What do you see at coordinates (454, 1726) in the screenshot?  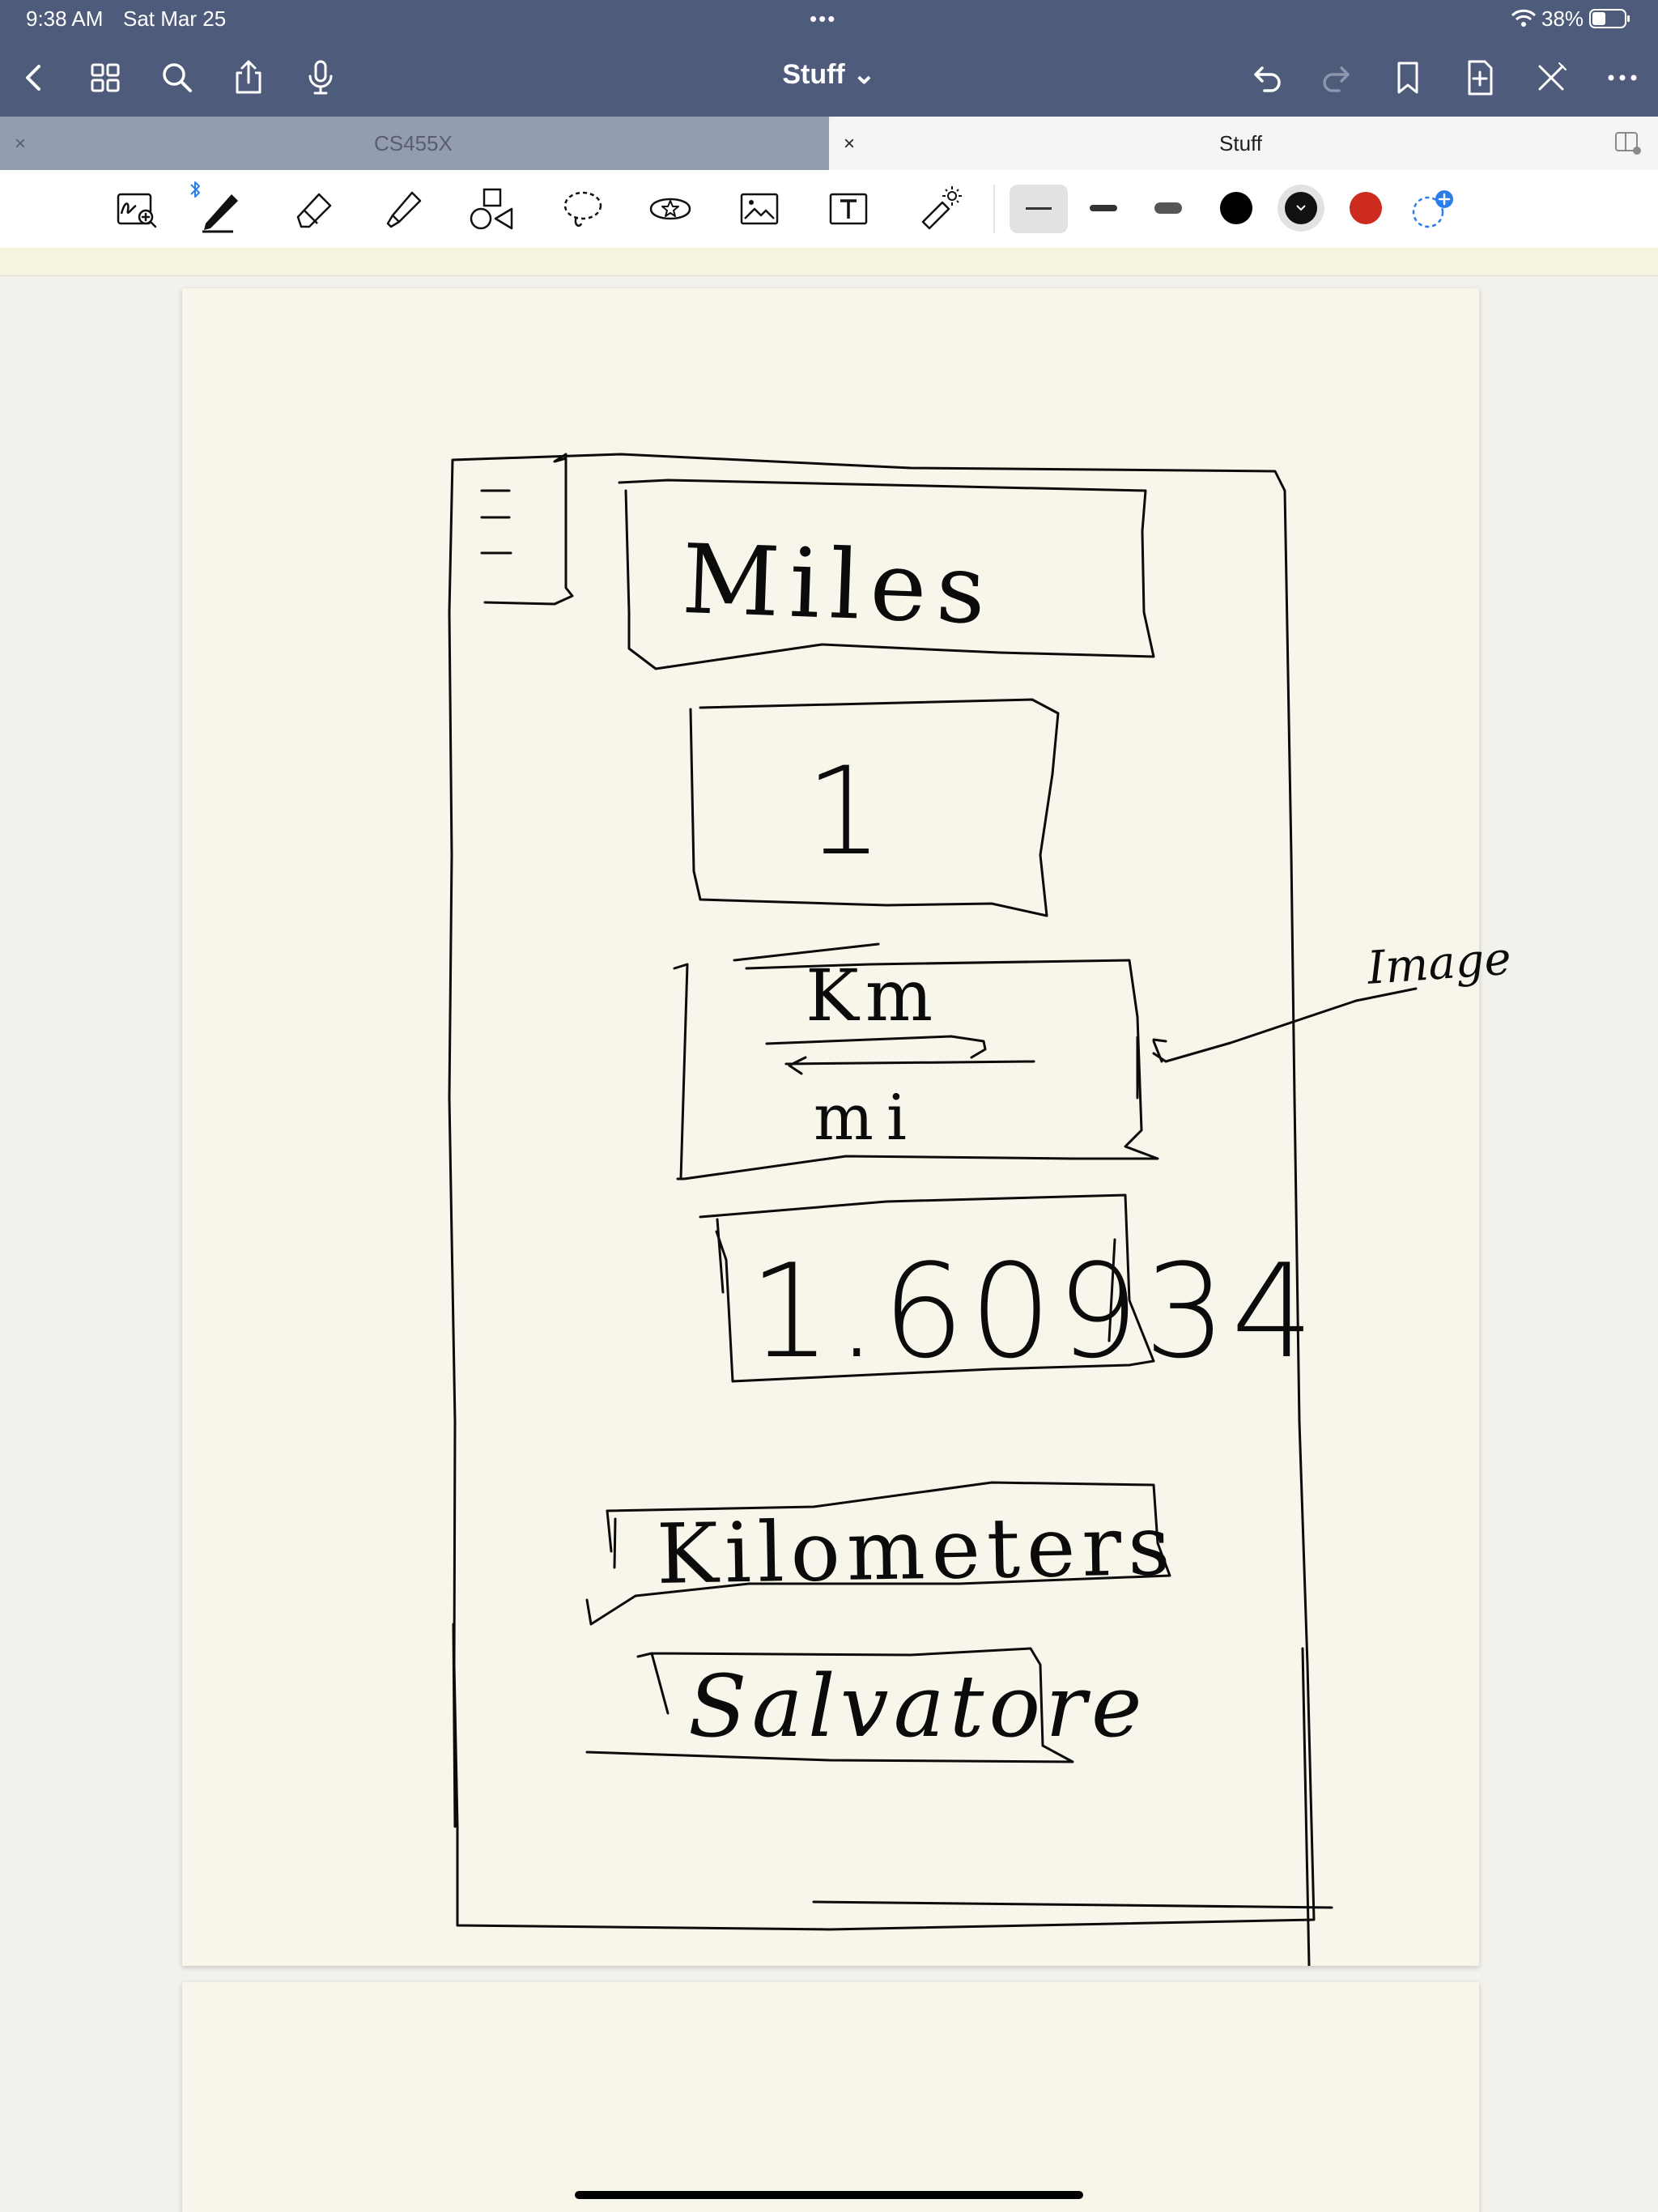 I see `frame-overstroke-left` at bounding box center [454, 1726].